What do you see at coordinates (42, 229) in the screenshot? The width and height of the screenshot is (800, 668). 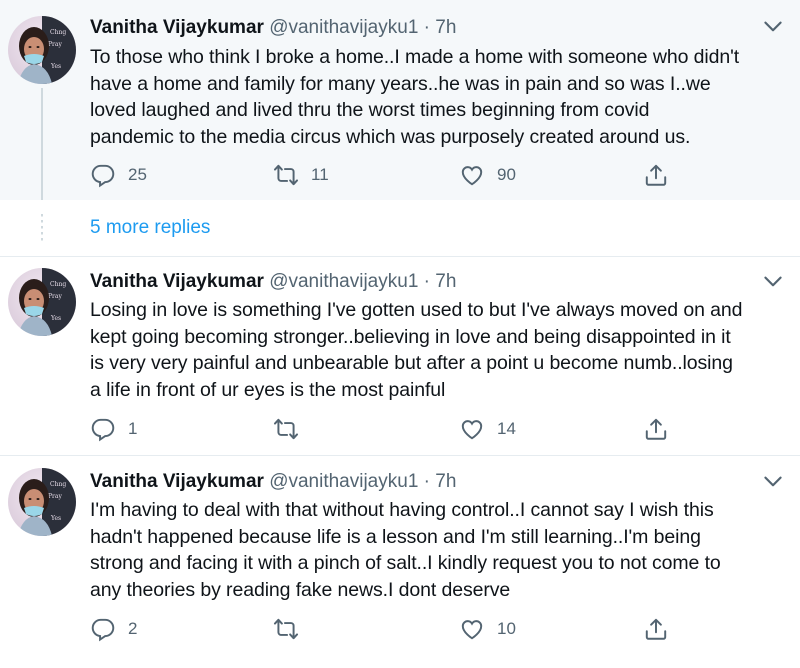 I see `thread-dots` at bounding box center [42, 229].